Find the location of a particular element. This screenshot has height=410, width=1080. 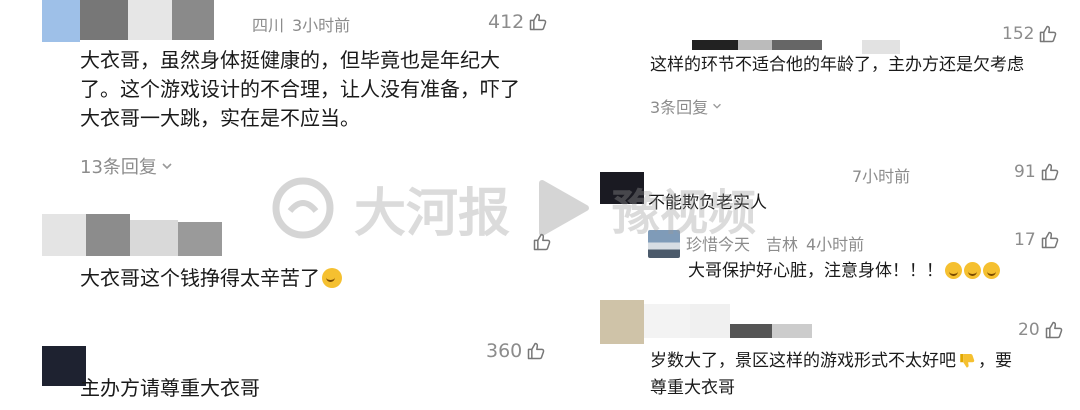

comment-text: 大衣哥这个钱挣得太辛苦了 is located at coordinates (211, 278).